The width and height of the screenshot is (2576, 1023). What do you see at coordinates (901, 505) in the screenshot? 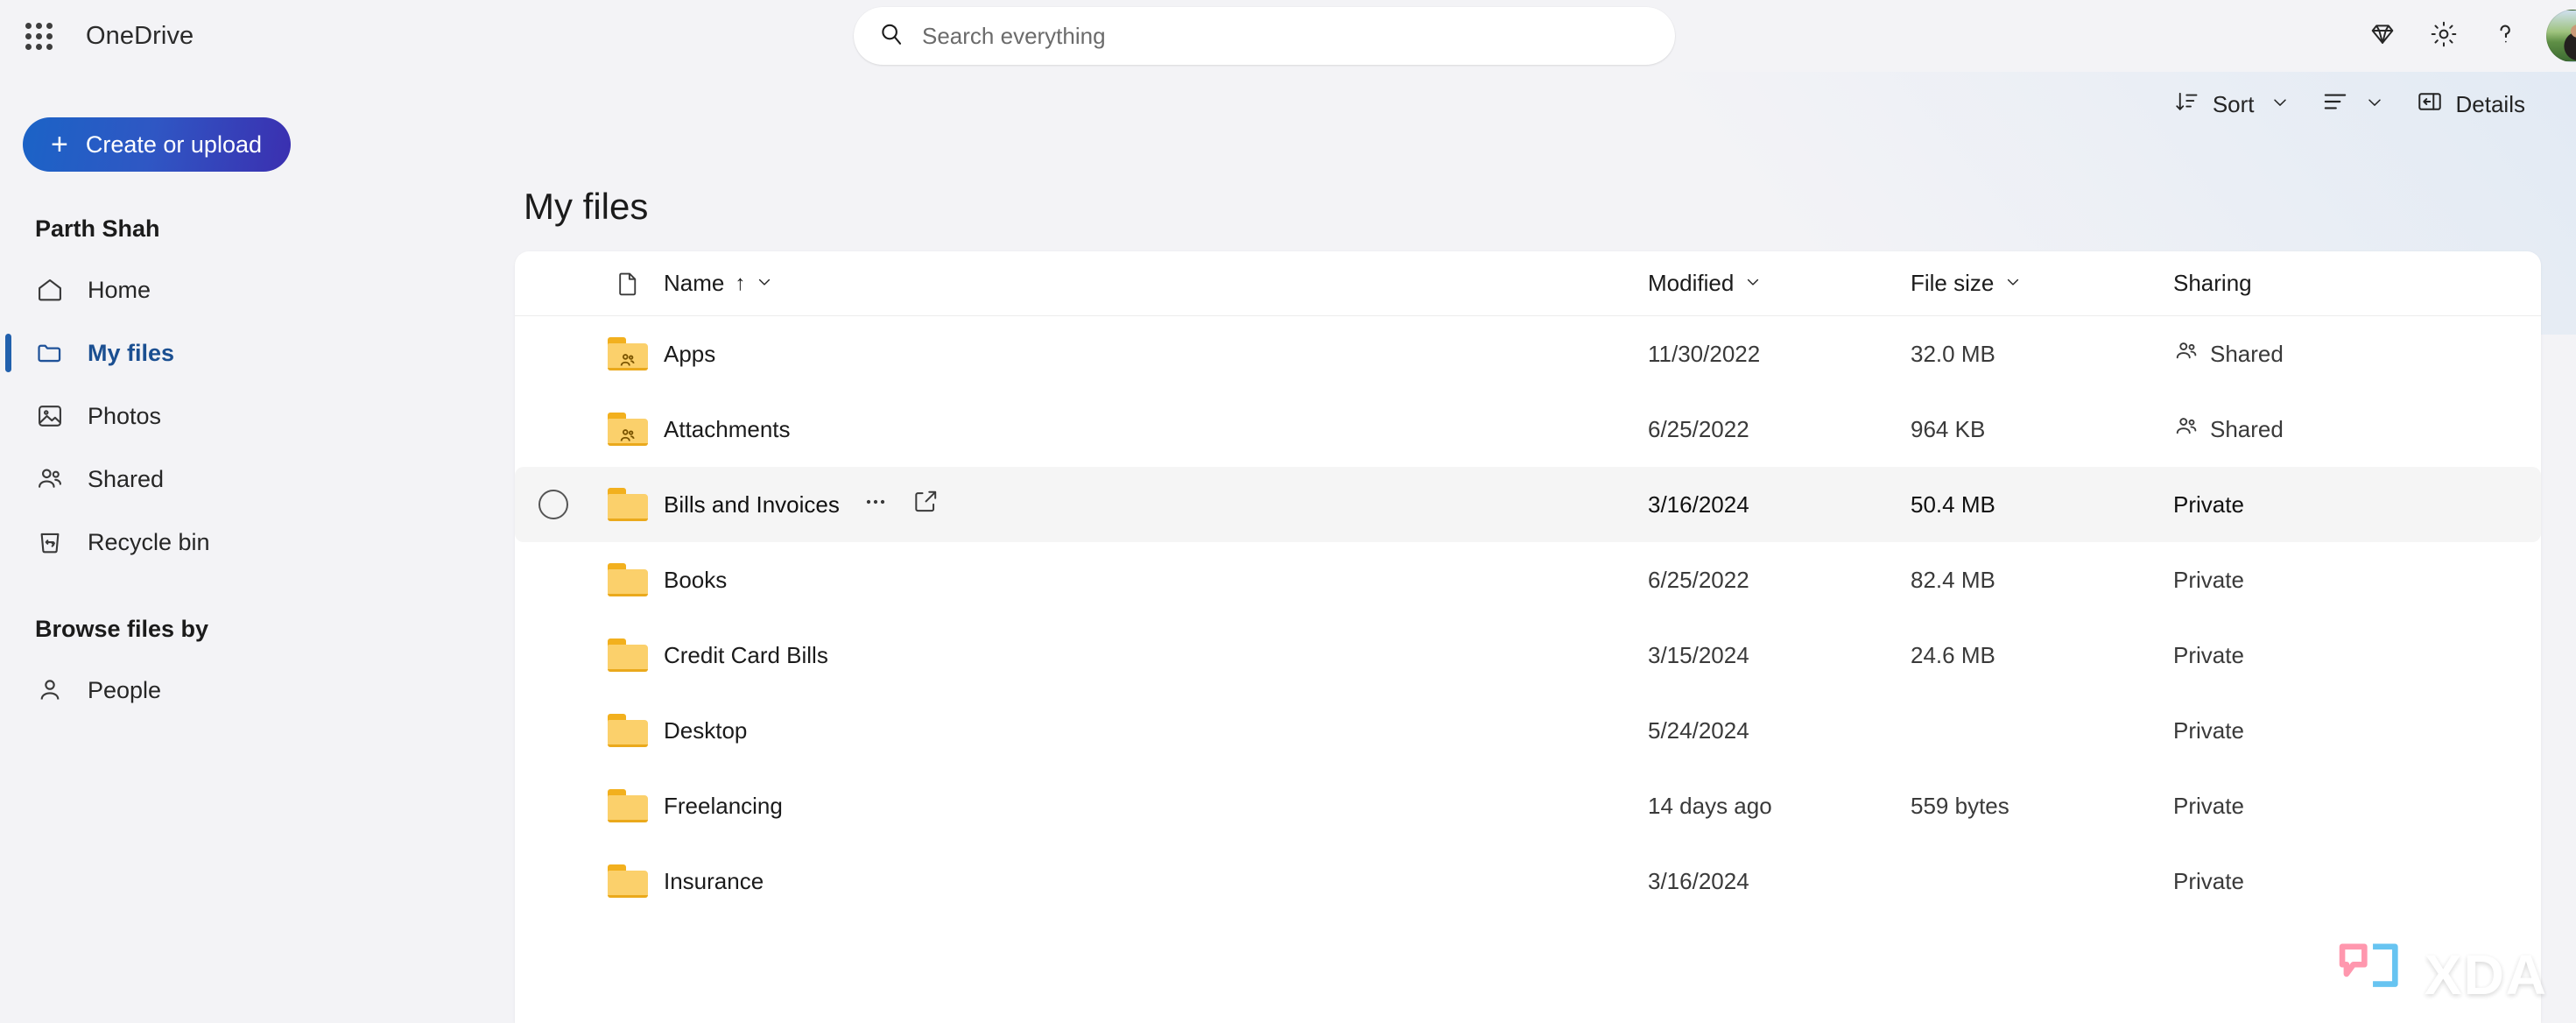
I see `row-actions` at bounding box center [901, 505].